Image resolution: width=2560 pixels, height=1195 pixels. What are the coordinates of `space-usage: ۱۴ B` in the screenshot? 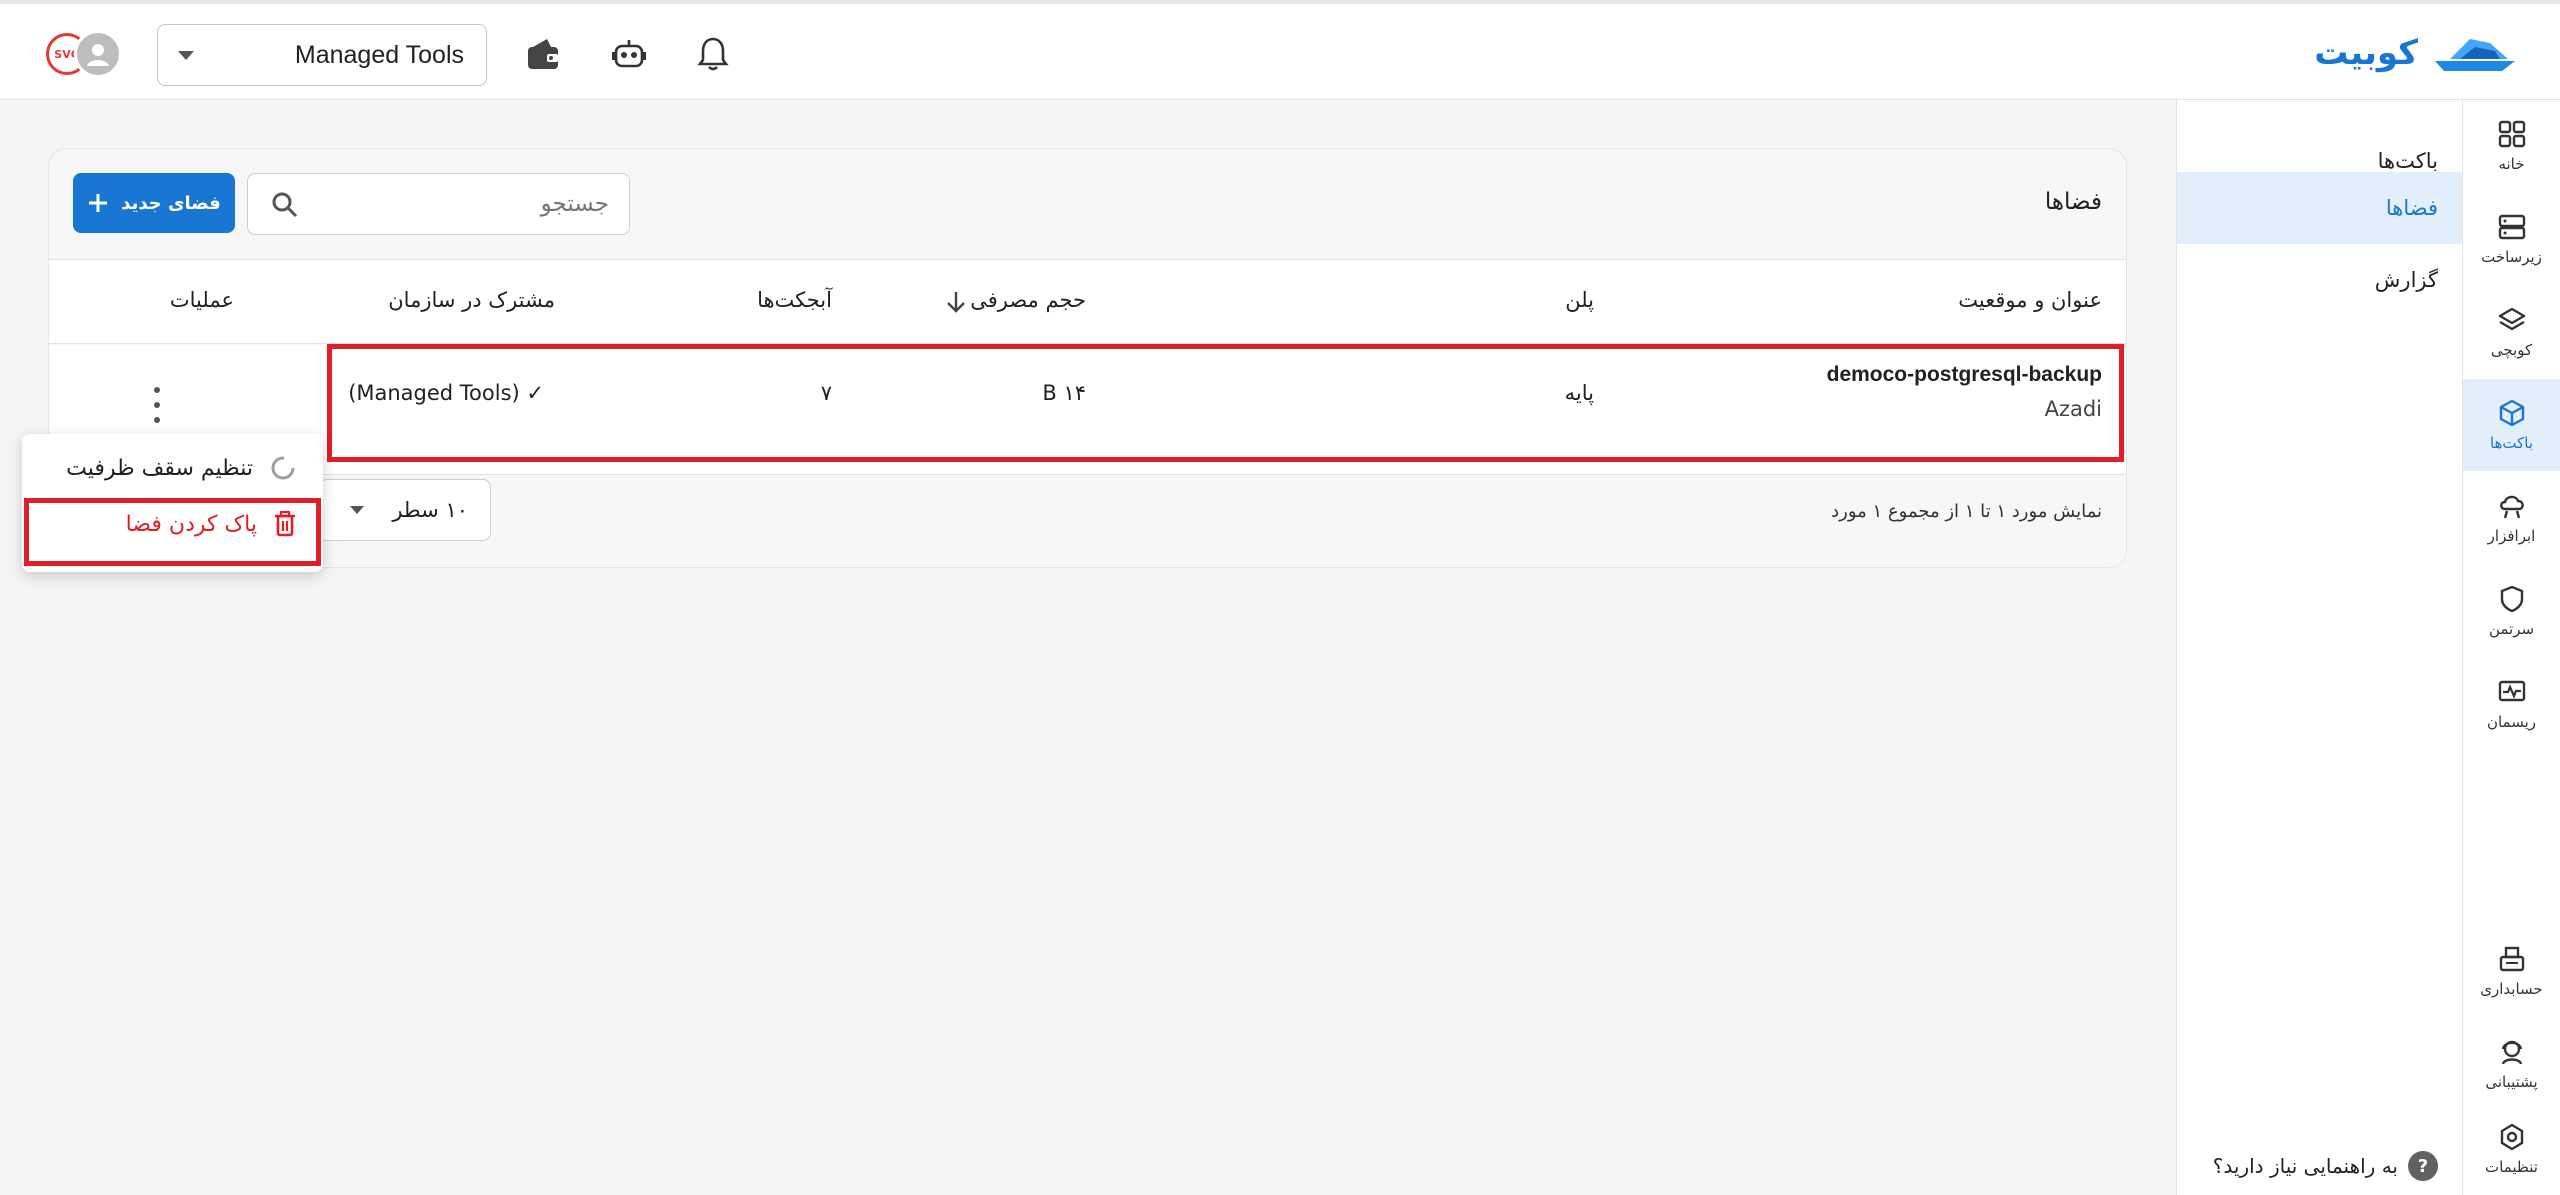 It's located at (1064, 393).